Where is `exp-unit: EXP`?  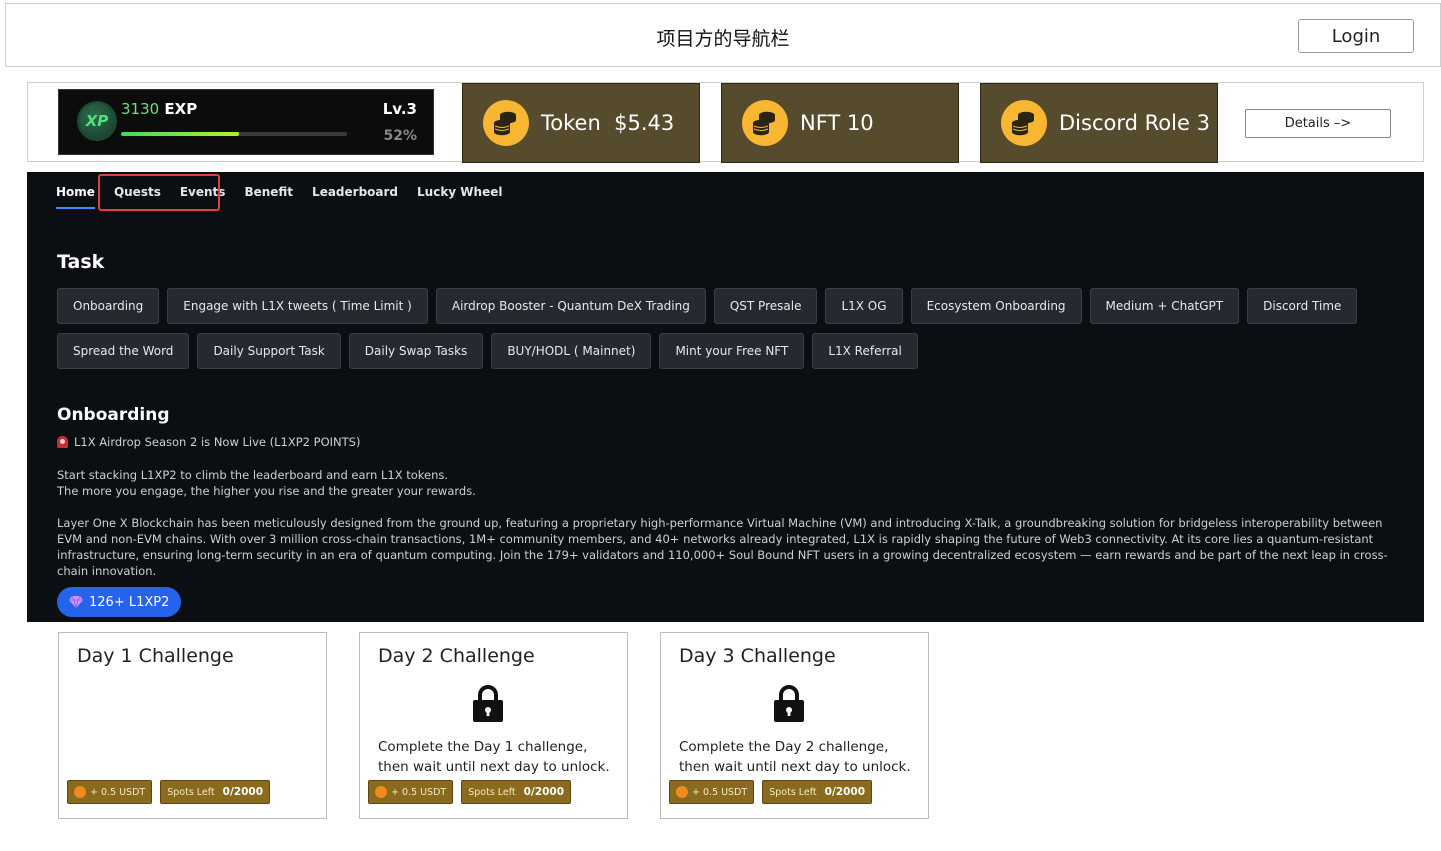 exp-unit: EXP is located at coordinates (181, 109).